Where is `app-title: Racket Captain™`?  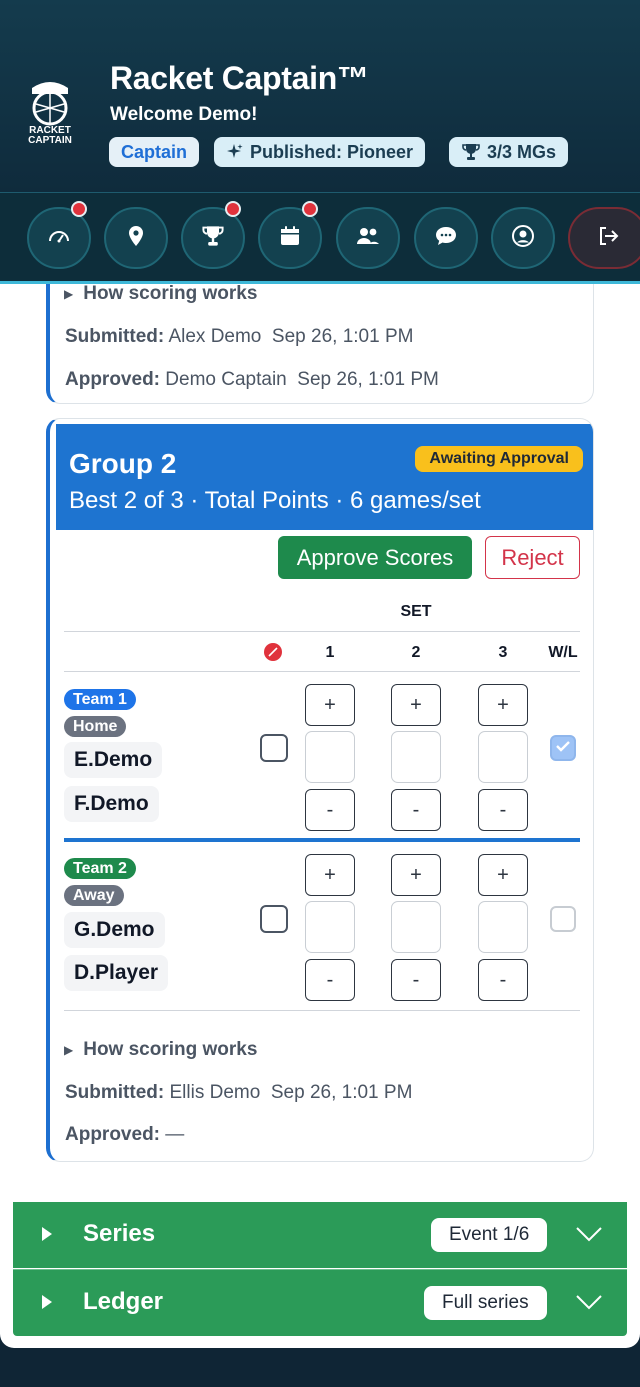
app-title: Racket Captain™ is located at coordinates (239, 78).